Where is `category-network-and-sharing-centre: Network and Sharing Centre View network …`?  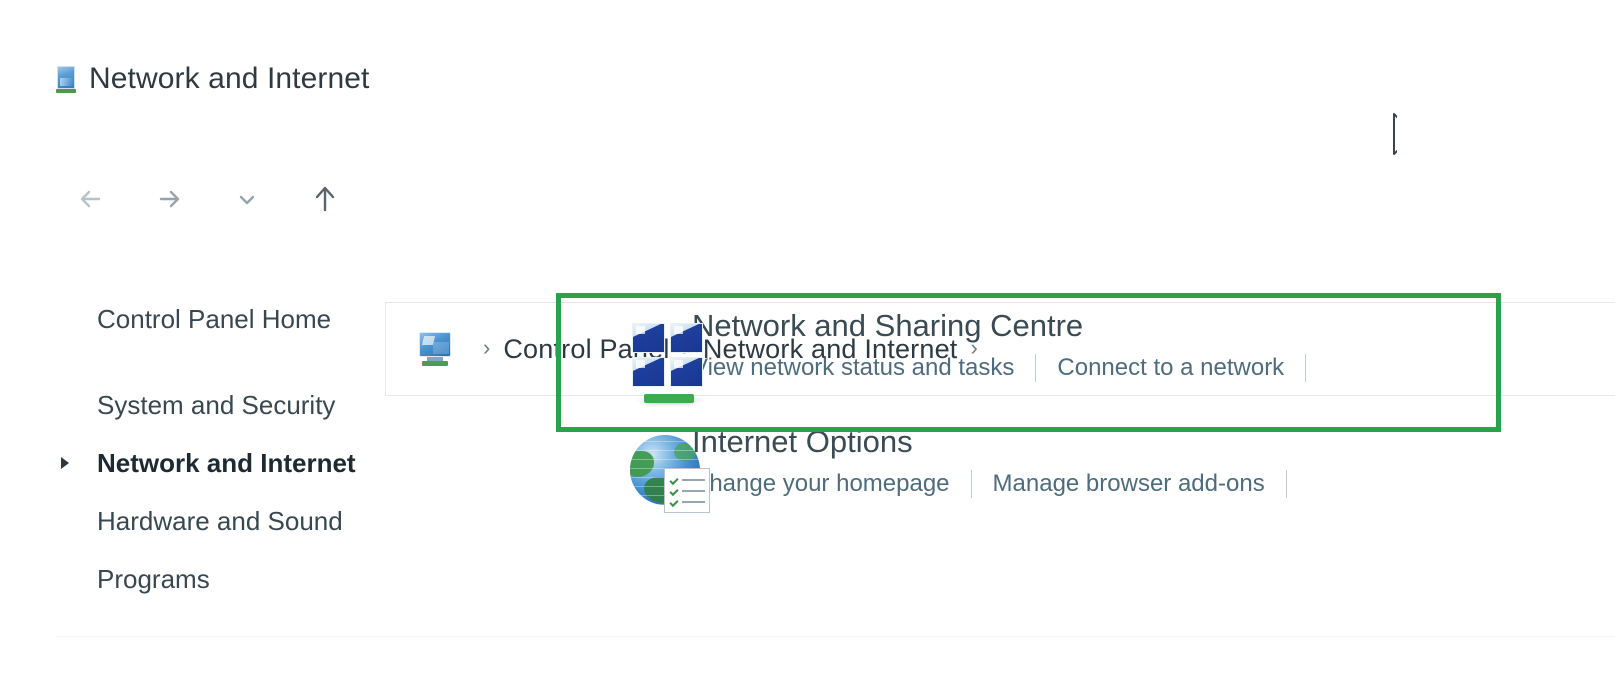 category-network-and-sharing-centre: Network and Sharing Centre View network … is located at coordinates (1085, 351).